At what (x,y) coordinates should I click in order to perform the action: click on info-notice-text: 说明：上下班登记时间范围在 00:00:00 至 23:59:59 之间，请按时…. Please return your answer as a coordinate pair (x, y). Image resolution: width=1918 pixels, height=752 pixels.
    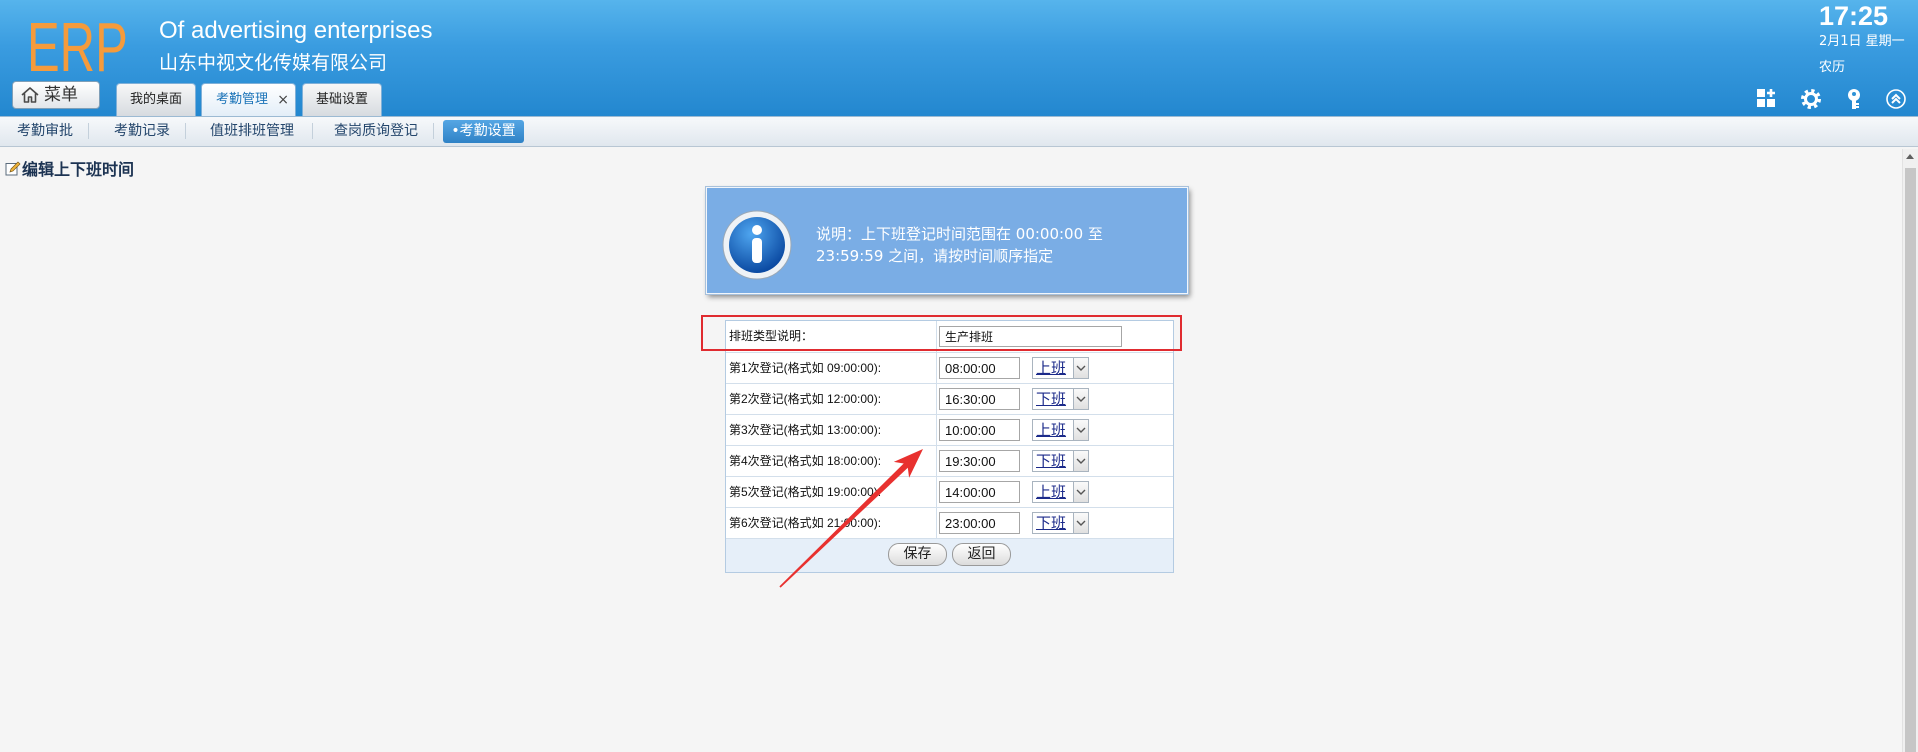
    Looking at the image, I should click on (959, 245).